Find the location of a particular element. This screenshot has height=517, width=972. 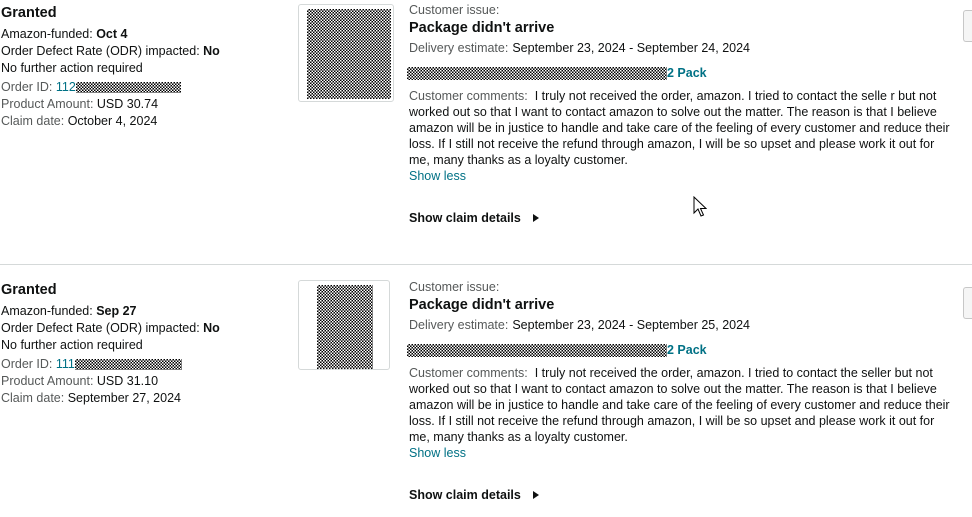

amount-value: USD 31.10 is located at coordinates (127, 381).